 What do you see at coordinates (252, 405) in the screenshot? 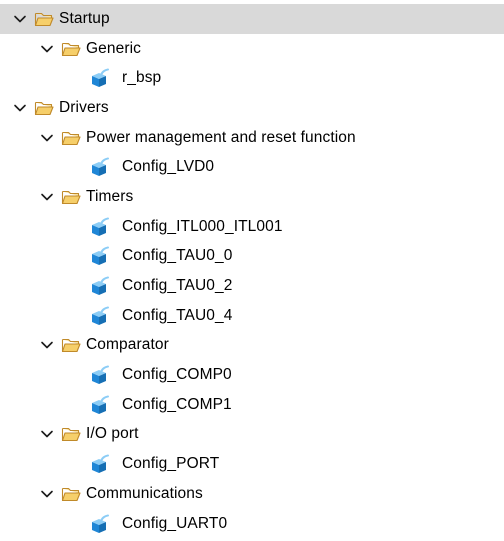
I see `tree-item-config-comp1: Config_COMP1` at bounding box center [252, 405].